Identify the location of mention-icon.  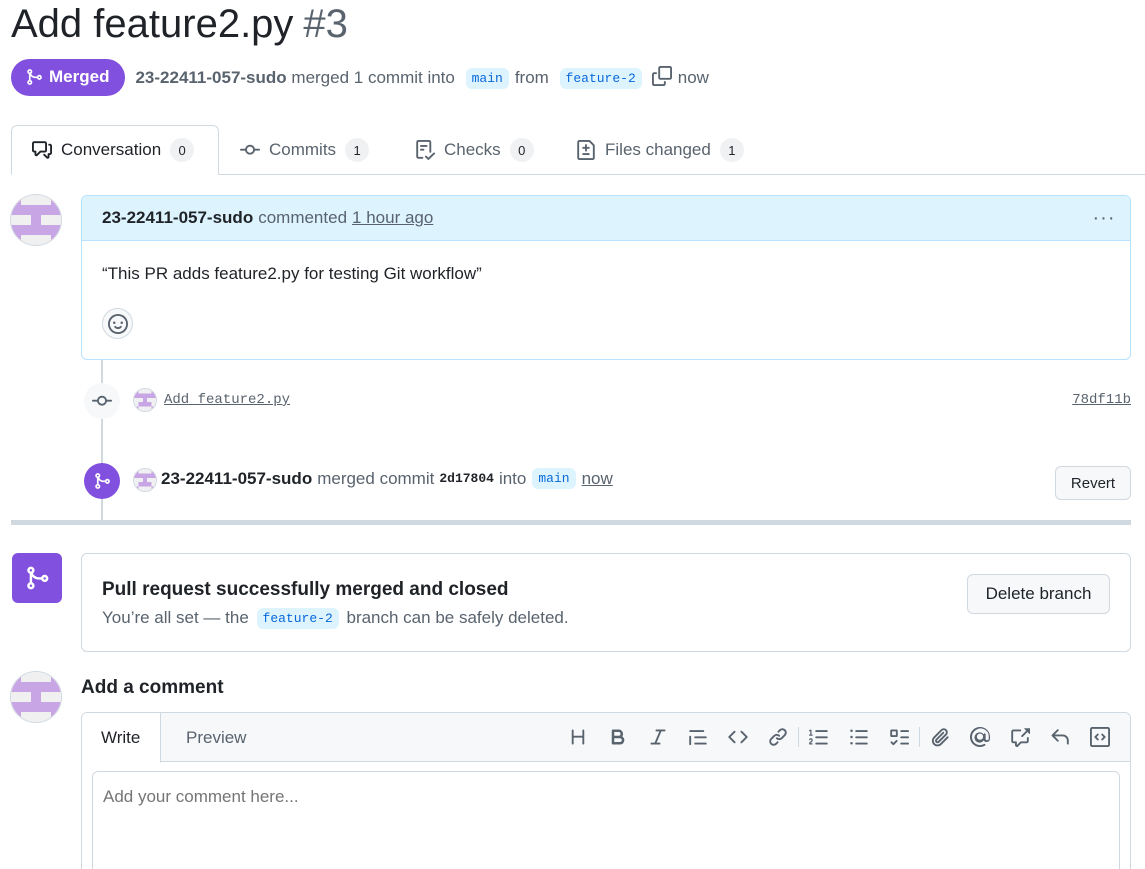
(980, 737).